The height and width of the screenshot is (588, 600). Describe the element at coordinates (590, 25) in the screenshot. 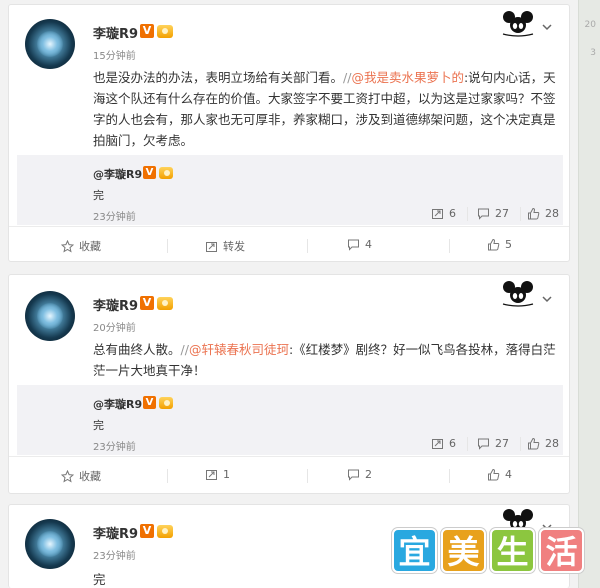

I see `rail-label: 20` at that location.